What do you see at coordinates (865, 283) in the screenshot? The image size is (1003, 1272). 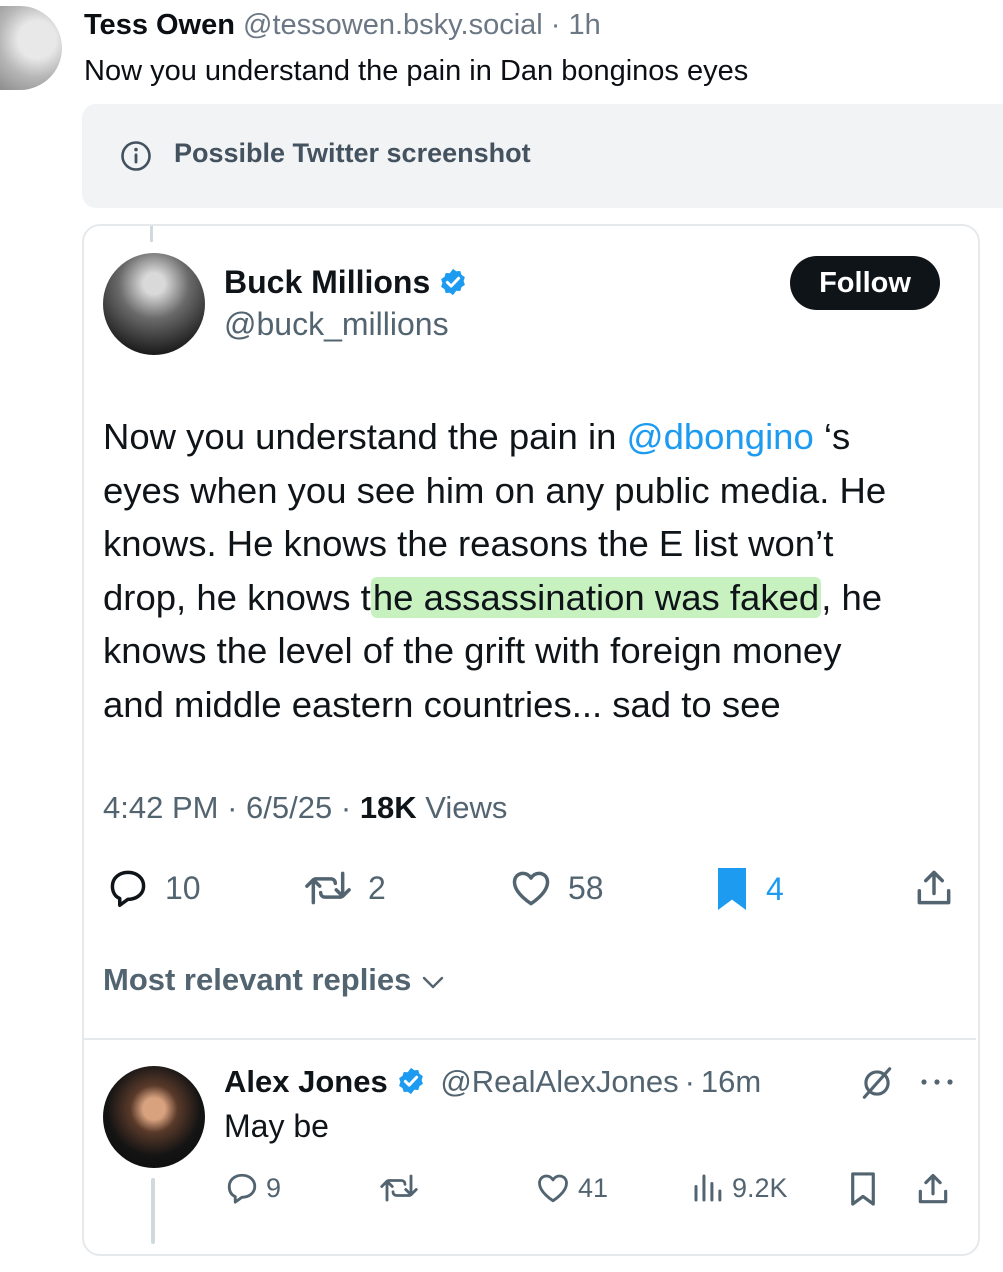 I see `follow-button: Follow` at bounding box center [865, 283].